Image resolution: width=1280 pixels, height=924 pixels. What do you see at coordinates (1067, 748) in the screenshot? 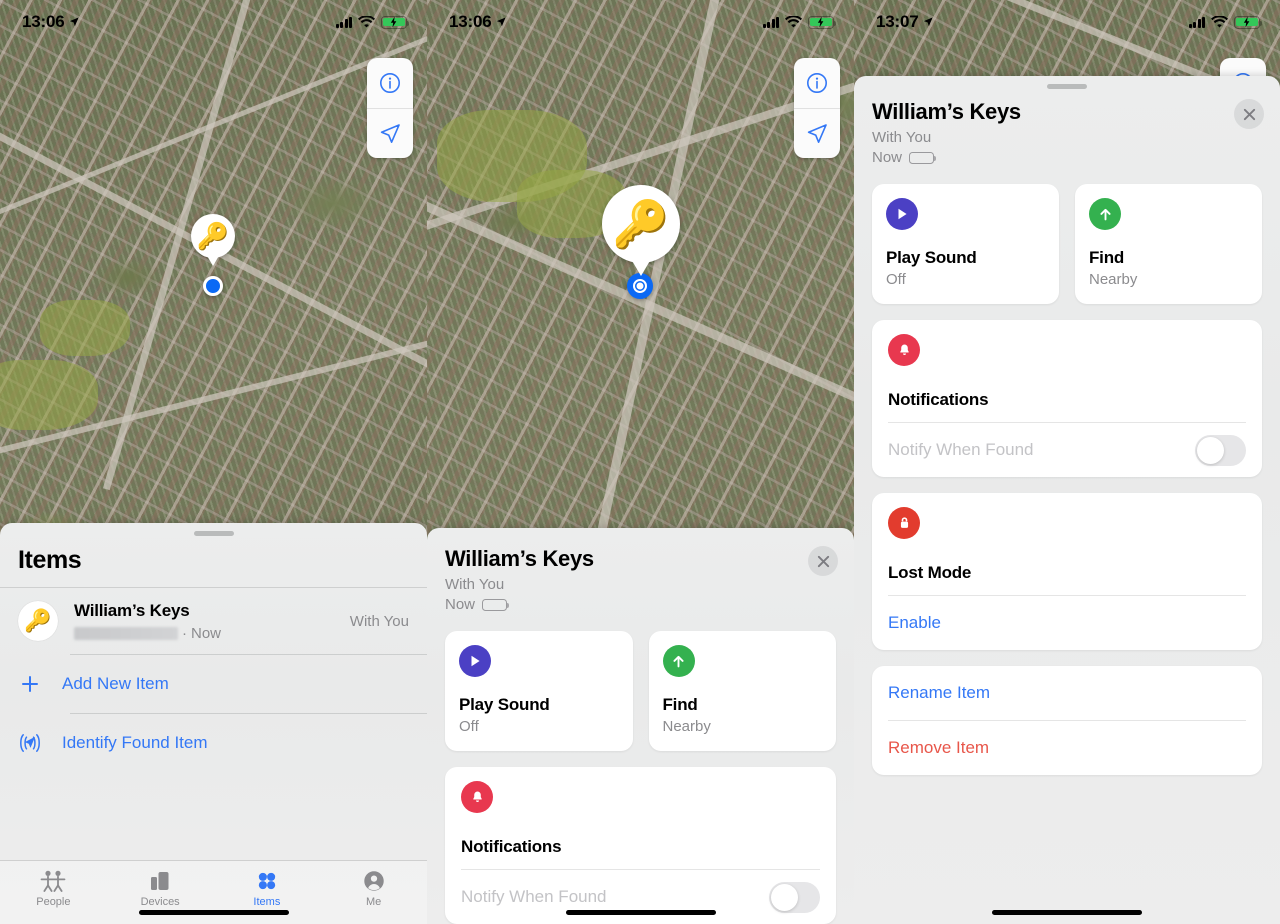
I see `remove-item-row: Remove Item` at bounding box center [1067, 748].